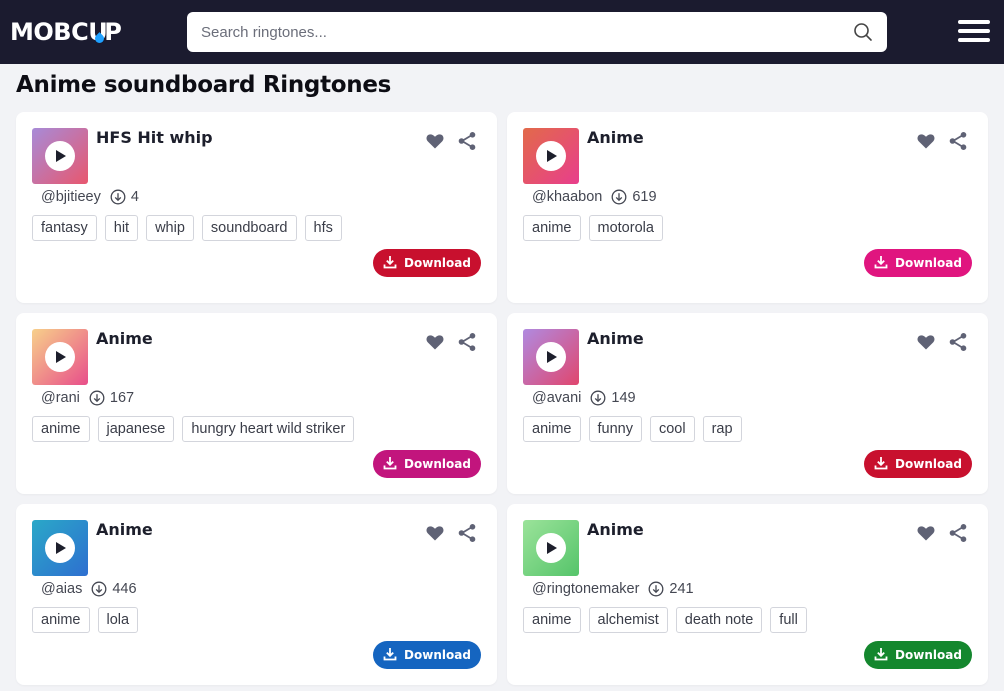 The image size is (1004, 691). I want to click on search-input, so click(517, 32).